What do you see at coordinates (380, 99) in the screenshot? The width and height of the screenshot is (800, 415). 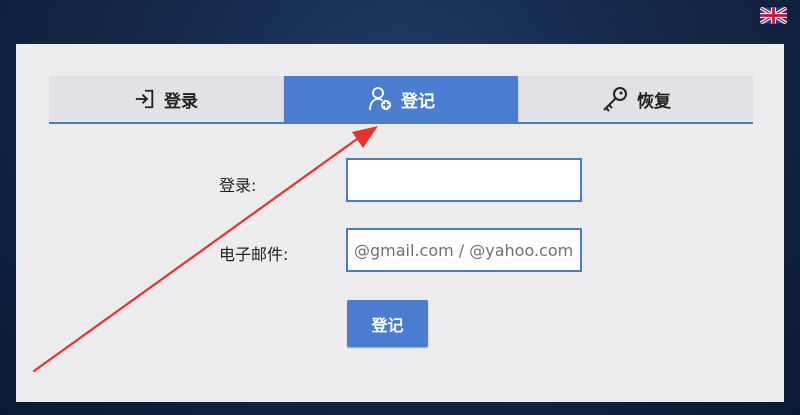 I see `add-user-icon` at bounding box center [380, 99].